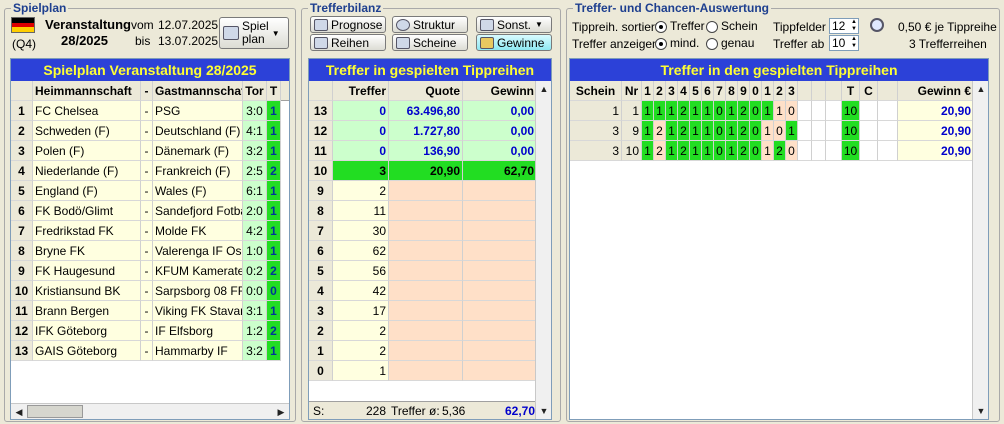  What do you see at coordinates (514, 42) in the screenshot?
I see `gewinne-button: Gewinne` at bounding box center [514, 42].